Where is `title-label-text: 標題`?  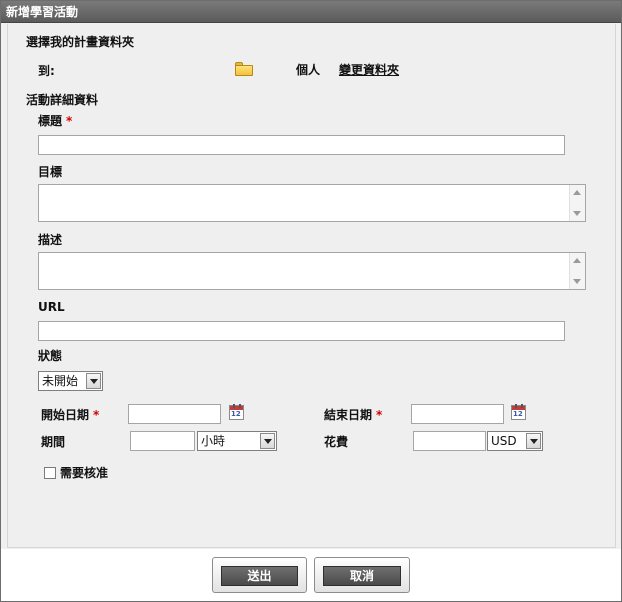
title-label-text: 標題 is located at coordinates (50, 121).